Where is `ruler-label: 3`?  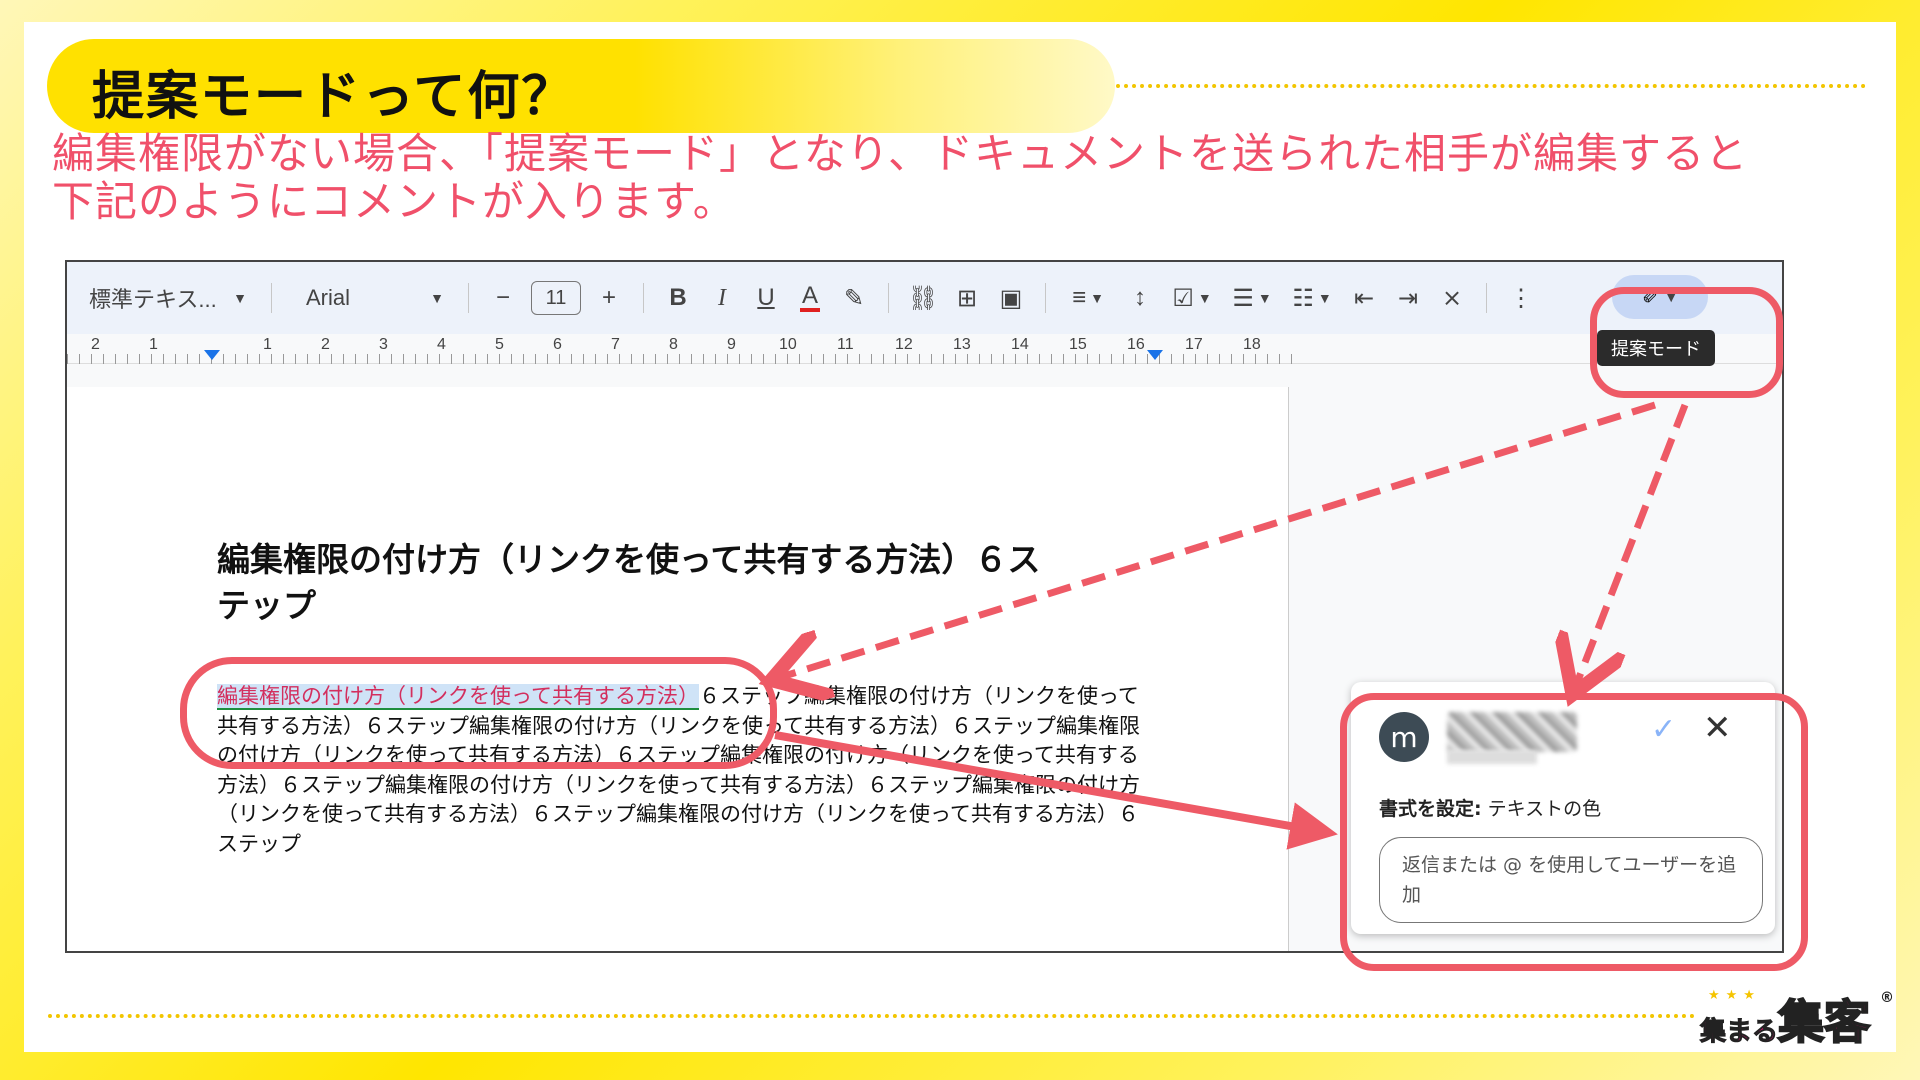
ruler-label: 3 is located at coordinates (383, 344).